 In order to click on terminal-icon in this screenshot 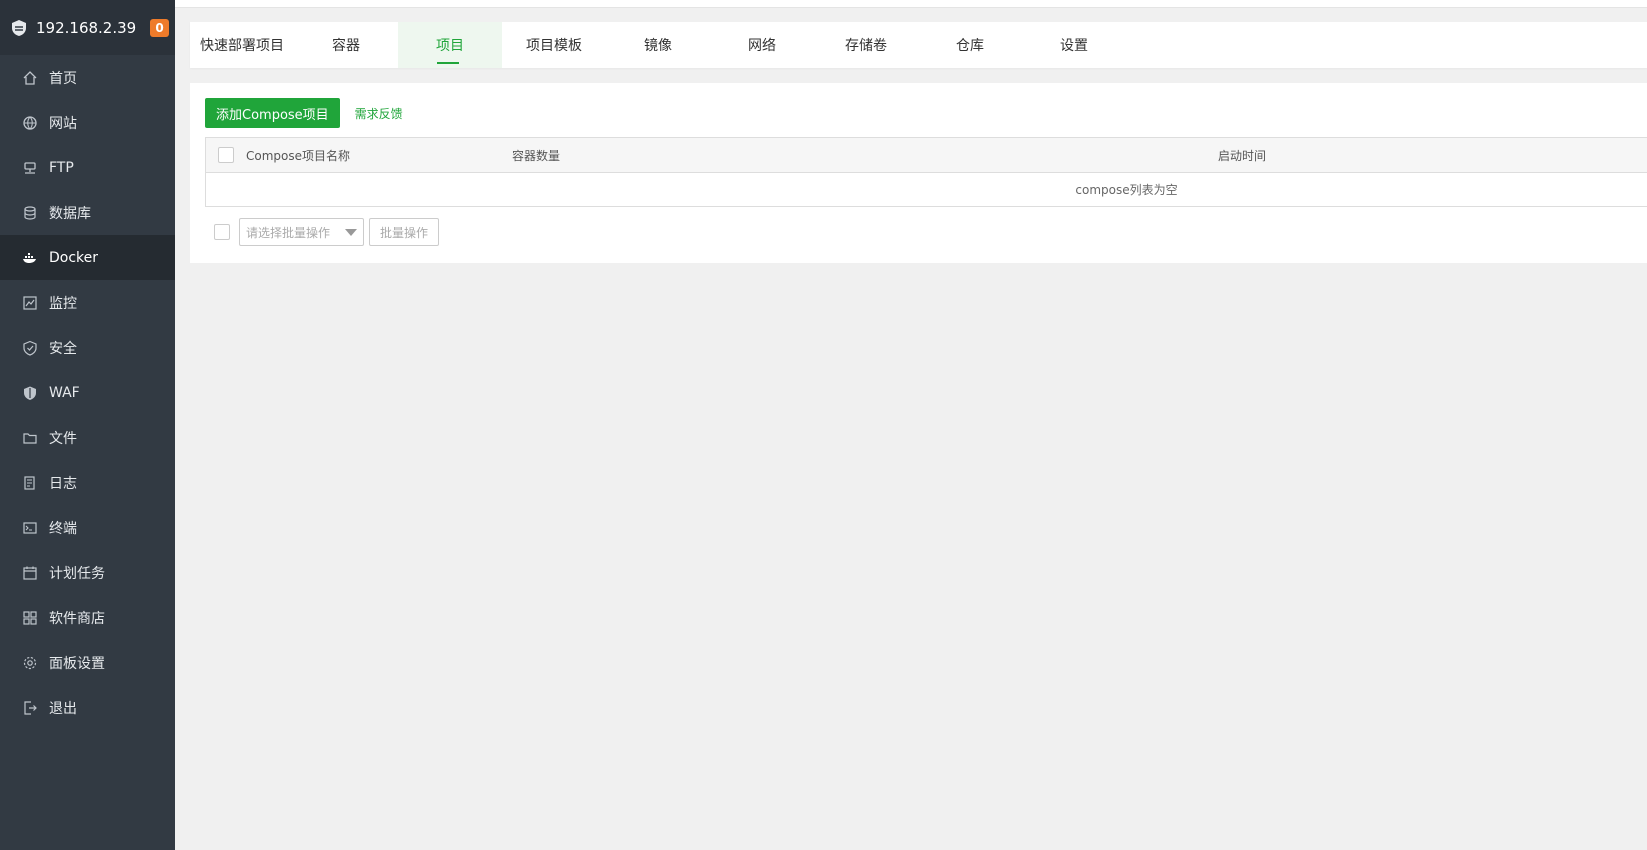, I will do `click(30, 528)`.